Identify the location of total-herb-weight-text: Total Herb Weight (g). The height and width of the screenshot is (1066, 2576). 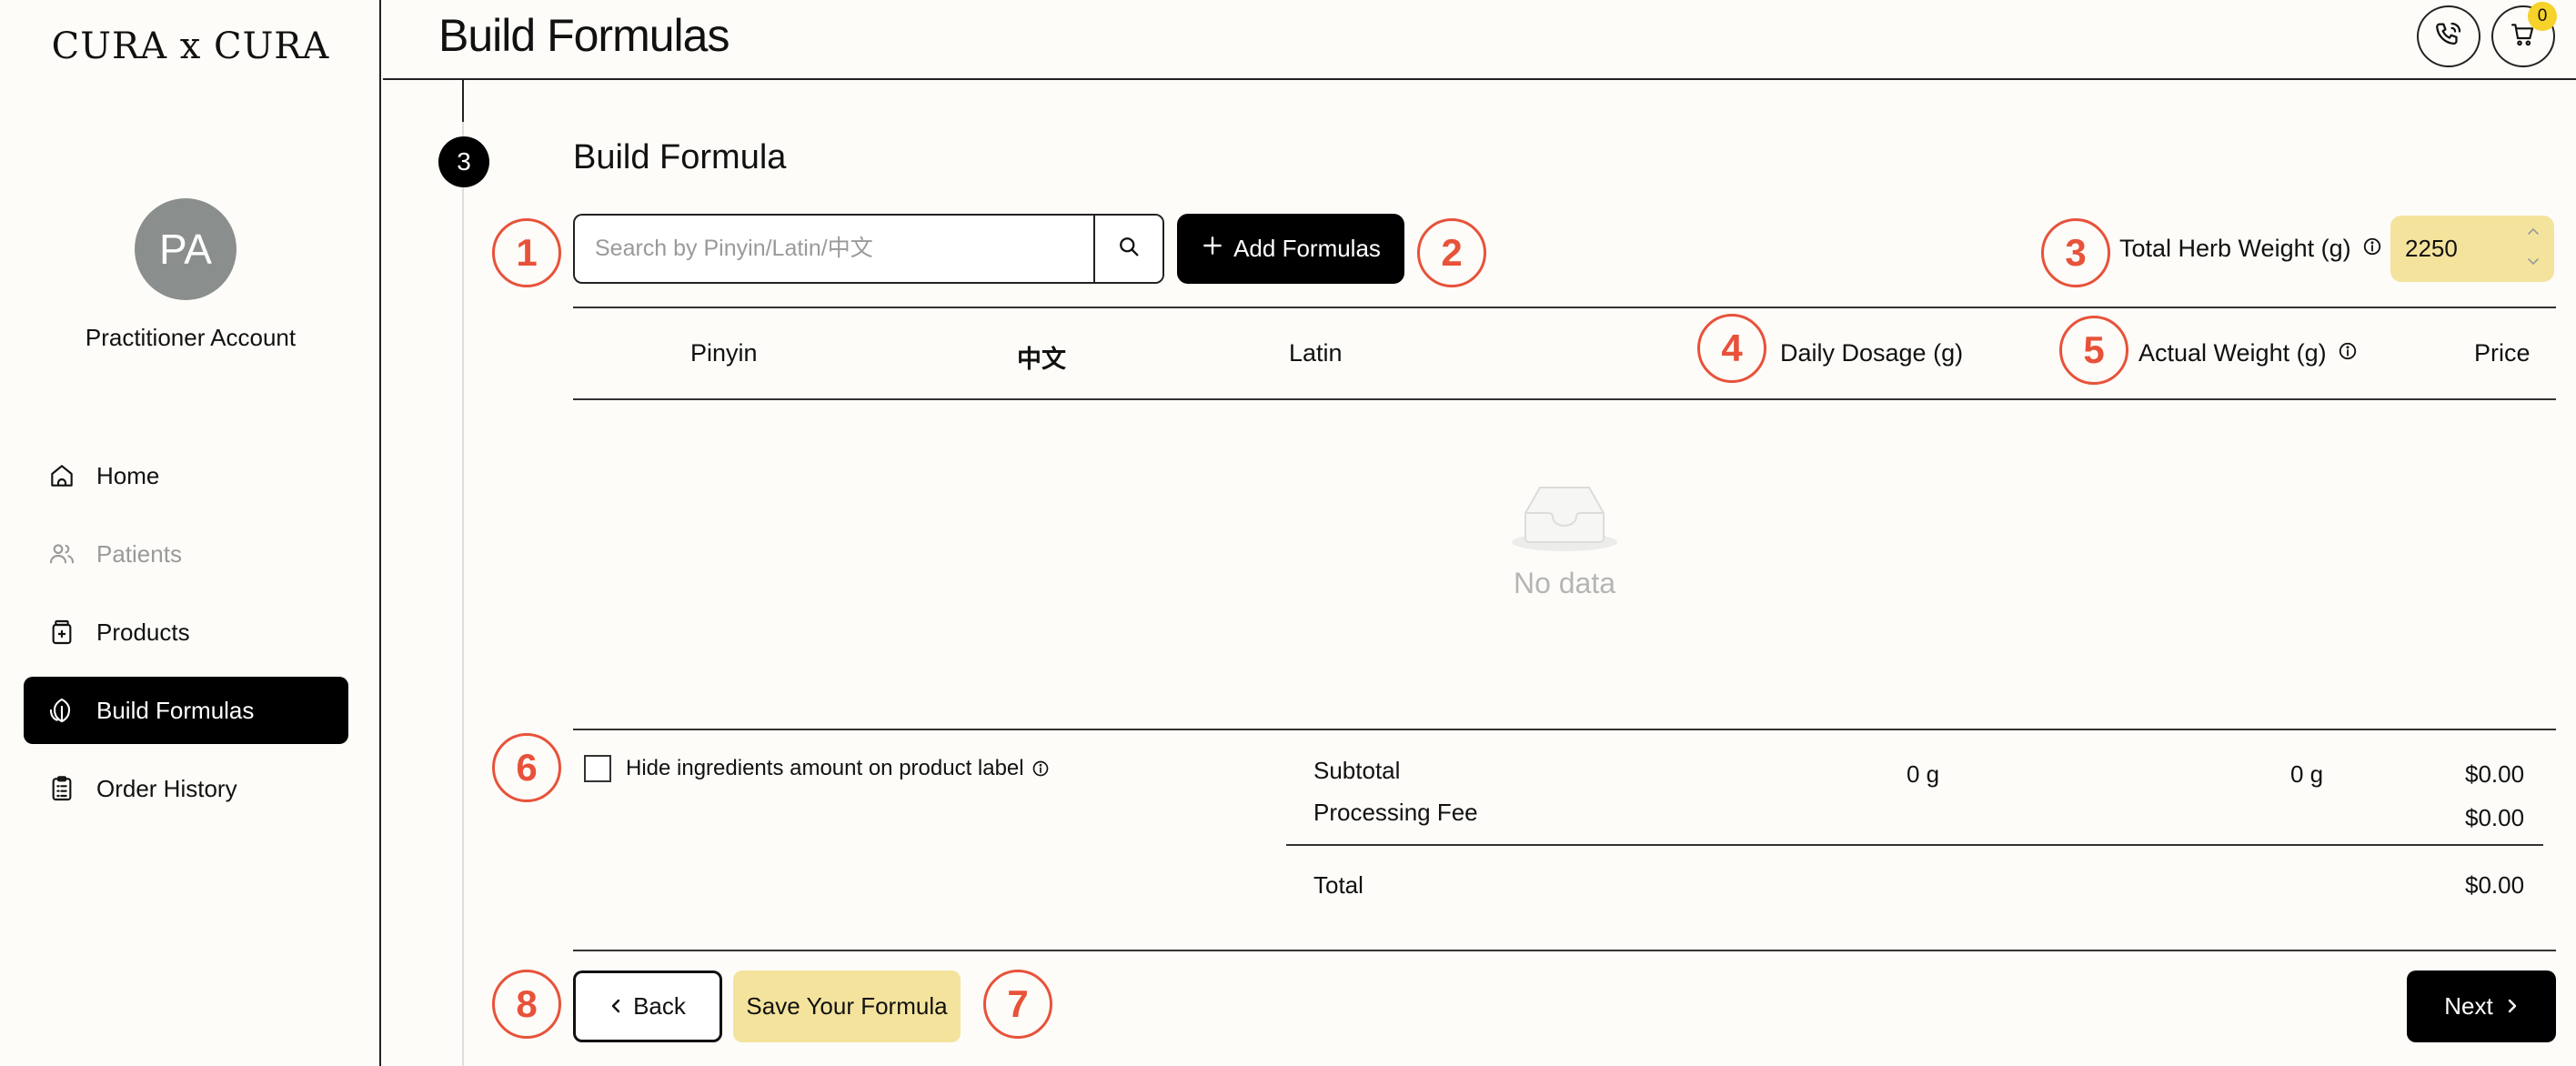
(2235, 248).